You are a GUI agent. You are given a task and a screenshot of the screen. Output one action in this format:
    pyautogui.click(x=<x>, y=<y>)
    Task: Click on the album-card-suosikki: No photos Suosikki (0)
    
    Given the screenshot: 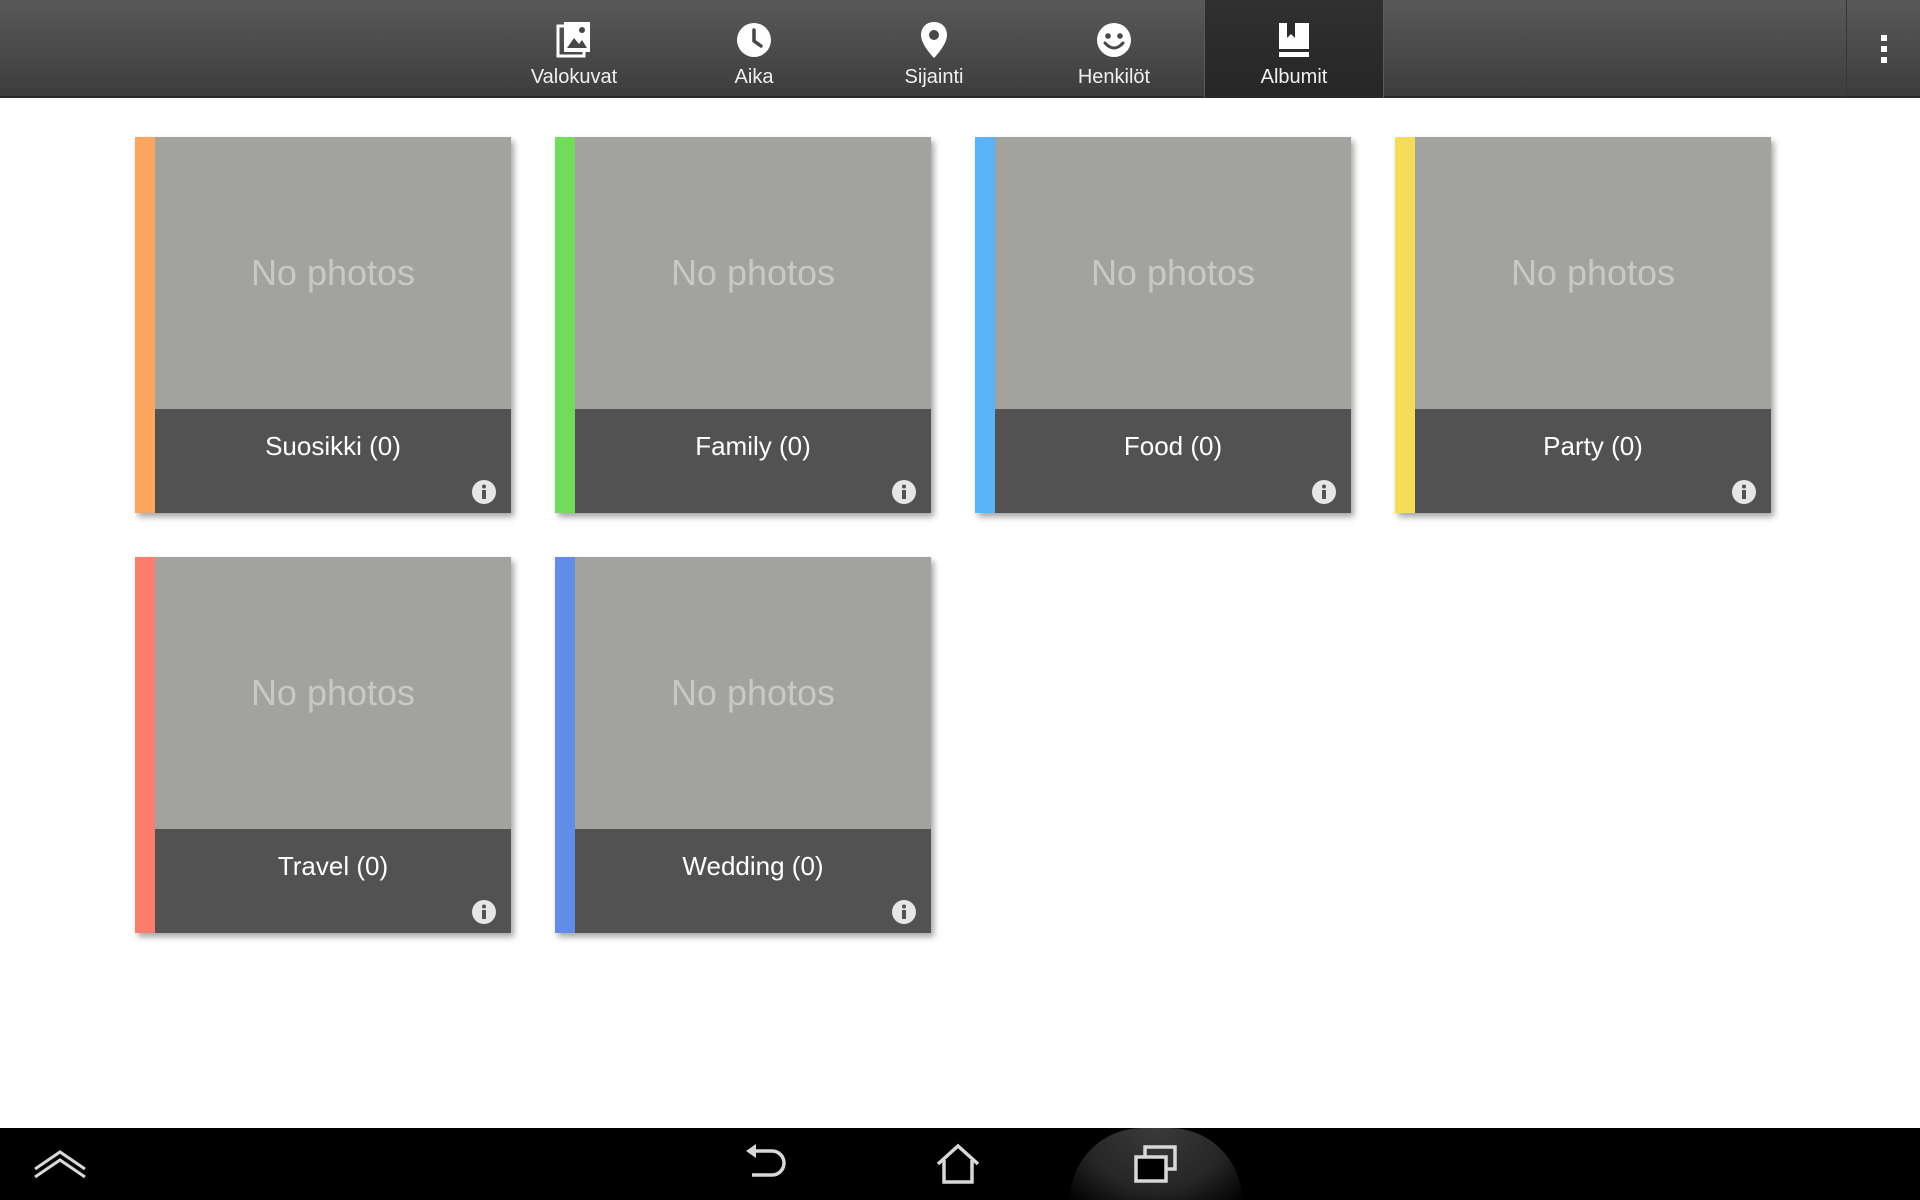 What is the action you would take?
    pyautogui.click(x=323, y=325)
    